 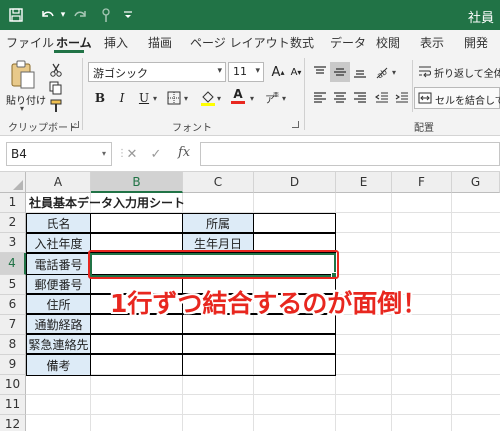 What do you see at coordinates (160, 42) in the screenshot?
I see `tab-draw: 描画` at bounding box center [160, 42].